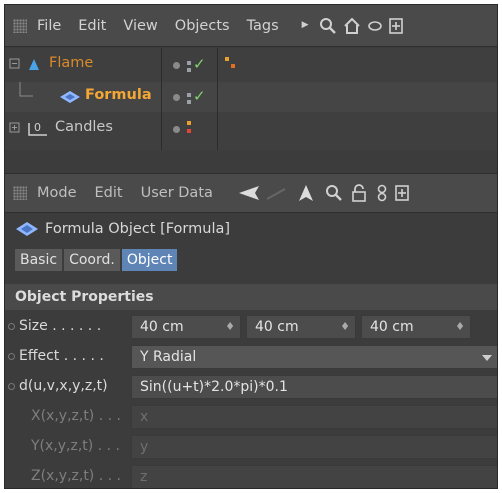 This screenshot has height=493, width=502. Describe the element at coordinates (84, 127) in the screenshot. I see `object-name-candles: Candles` at that location.